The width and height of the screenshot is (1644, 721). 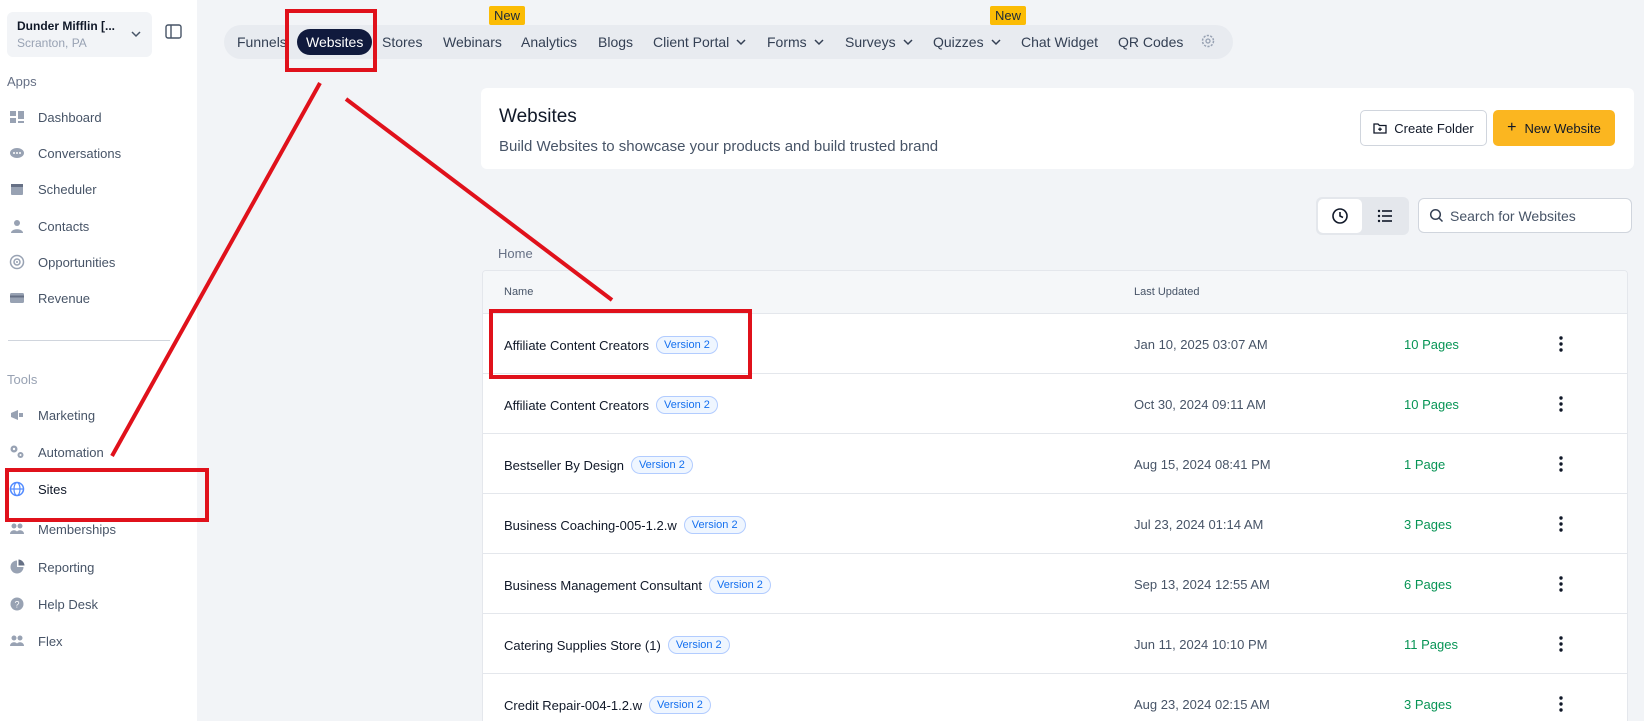 I want to click on help-icon: ?, so click(x=17, y=604).